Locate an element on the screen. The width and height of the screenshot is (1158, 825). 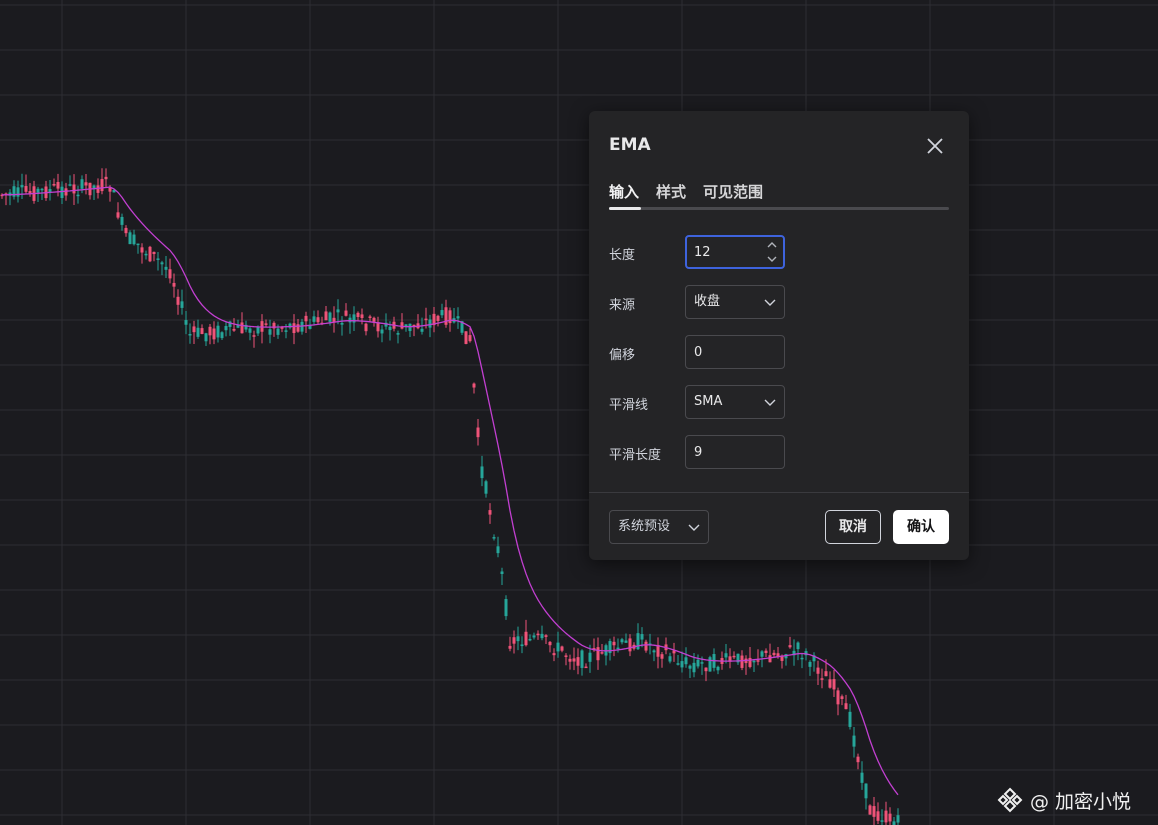
tab-inputs: 输入 is located at coordinates (624, 191).